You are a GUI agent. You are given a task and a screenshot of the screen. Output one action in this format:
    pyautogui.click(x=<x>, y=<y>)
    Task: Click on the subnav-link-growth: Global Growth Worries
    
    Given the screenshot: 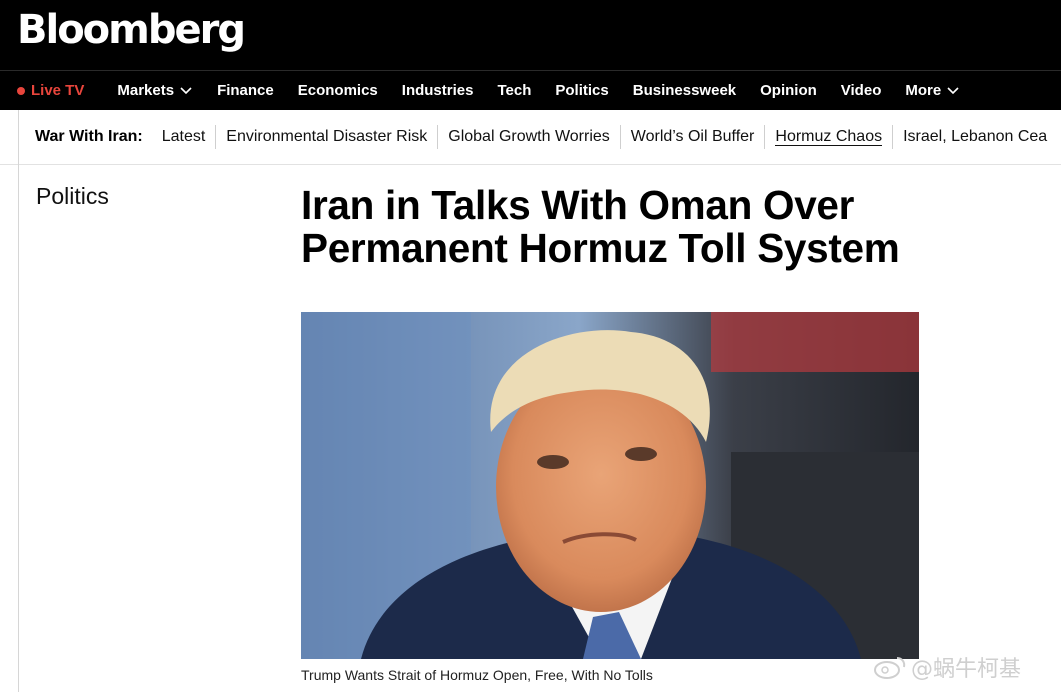 What is the action you would take?
    pyautogui.click(x=529, y=137)
    